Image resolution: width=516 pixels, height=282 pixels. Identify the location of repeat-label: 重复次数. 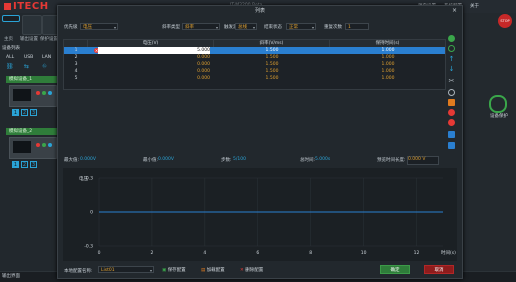
(333, 27).